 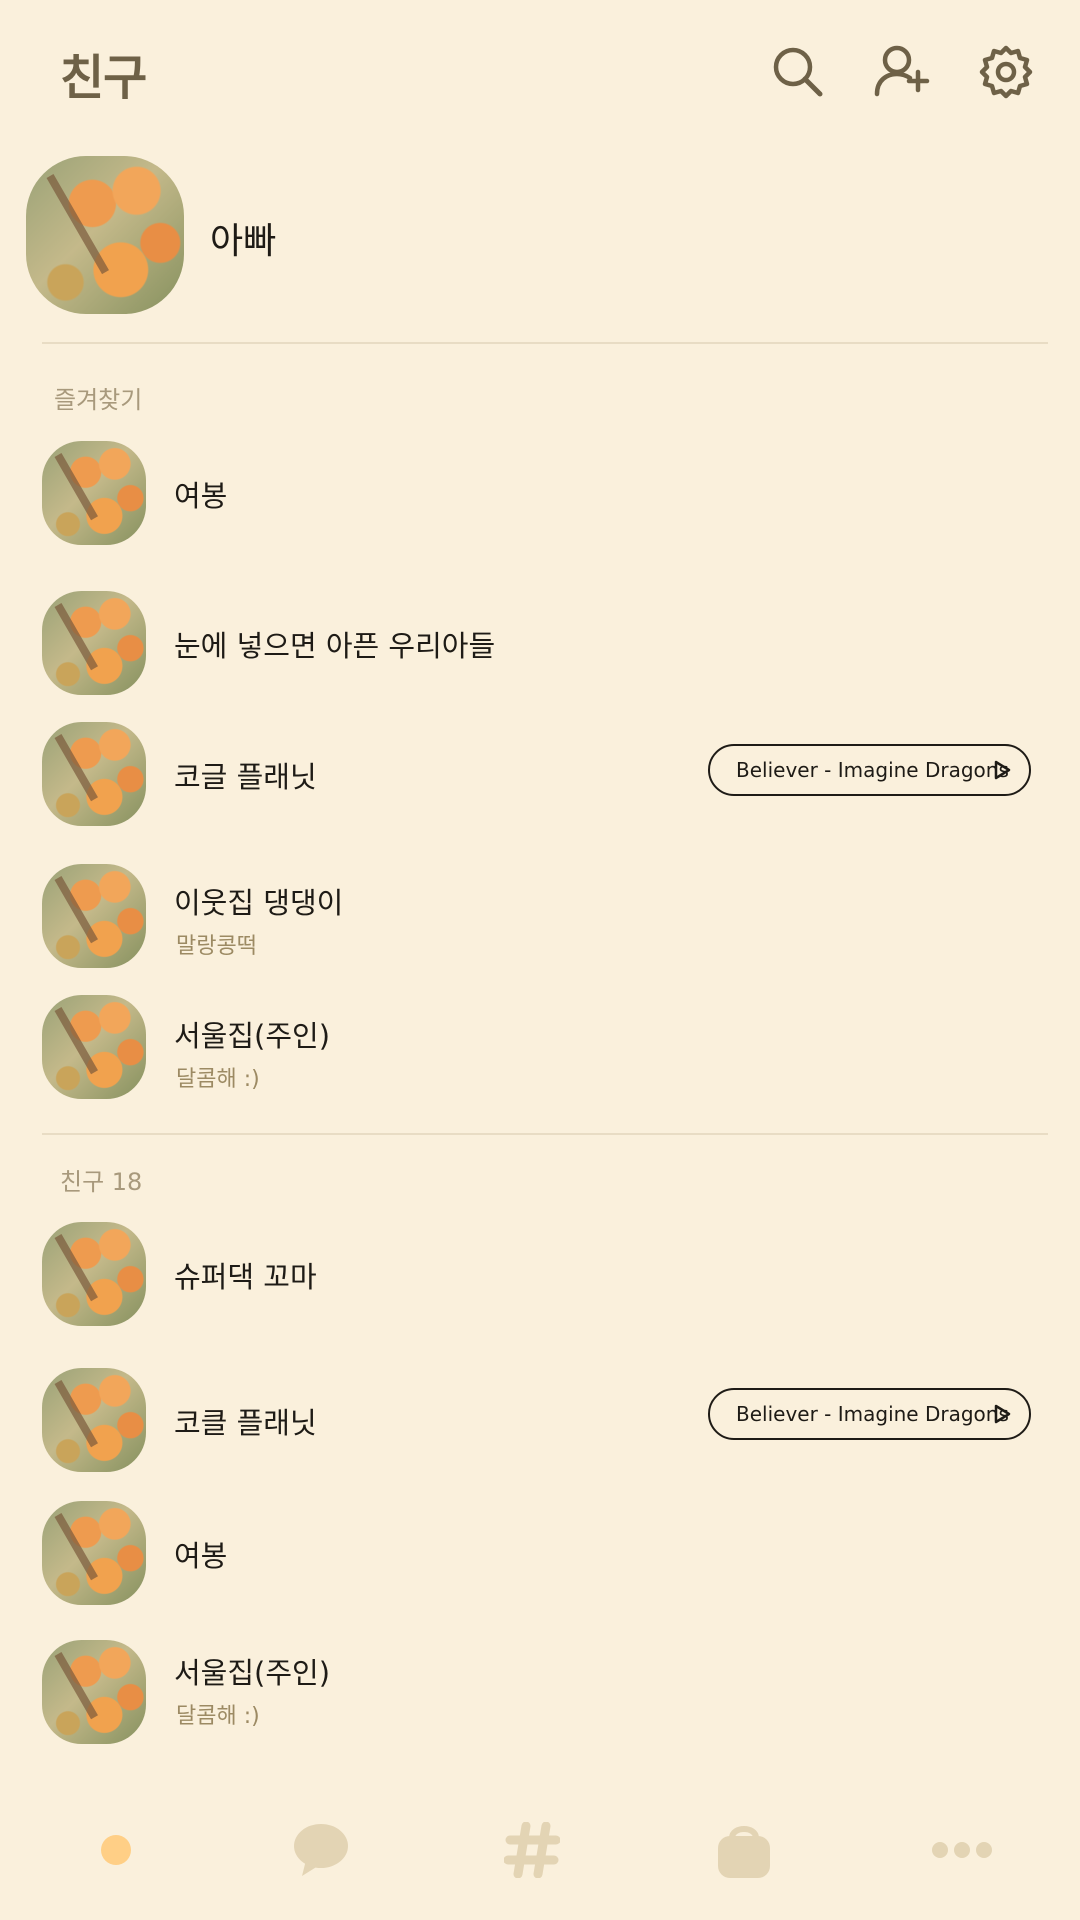 What do you see at coordinates (259, 903) in the screenshot?
I see `friend-name: 이웃집 댕댕이` at bounding box center [259, 903].